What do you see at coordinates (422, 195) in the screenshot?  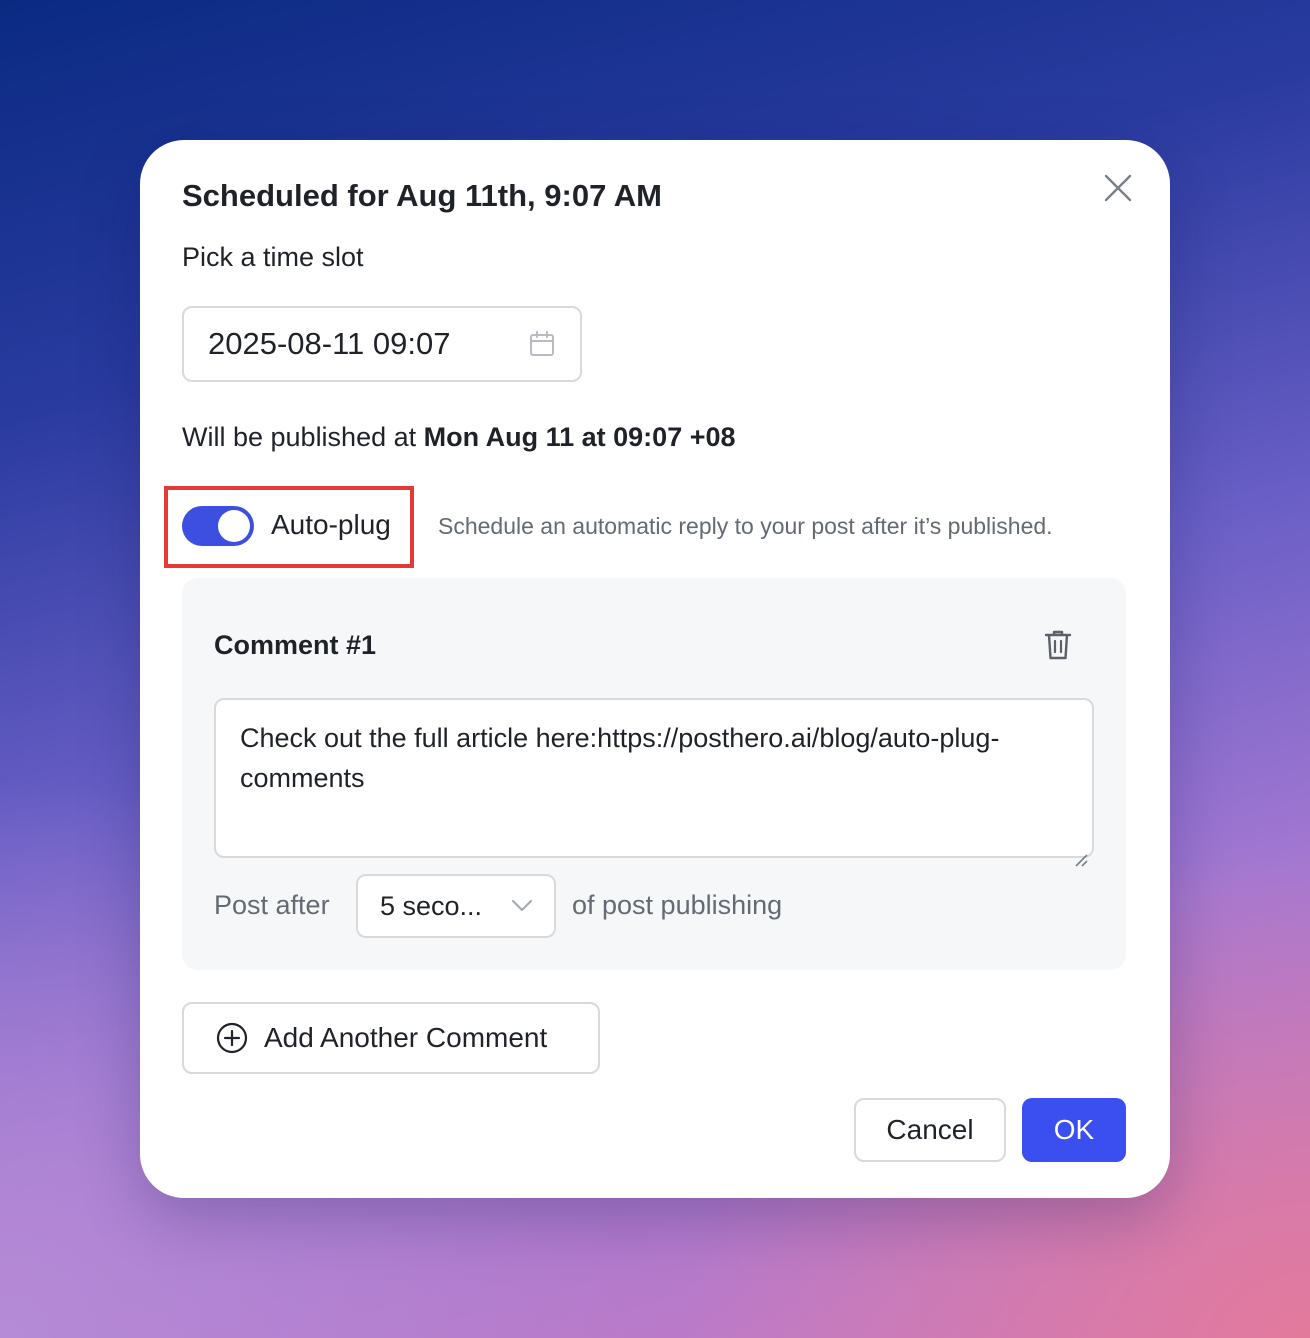 I see `dialog-title: Scheduled for Aug 11th, 9:07 AM` at bounding box center [422, 195].